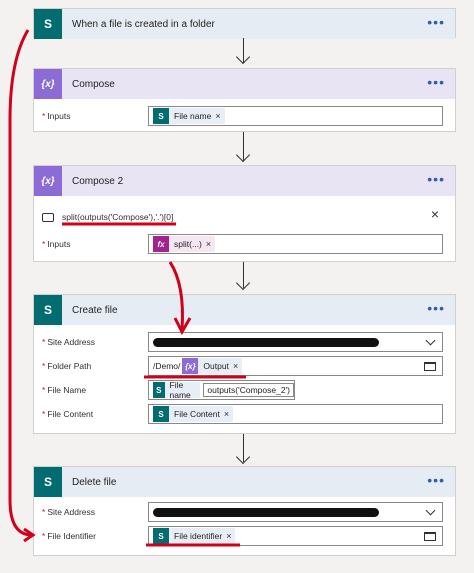 This screenshot has width=474, height=573. Describe the element at coordinates (64, 390) in the screenshot. I see `file-name-label: * File Name` at that location.